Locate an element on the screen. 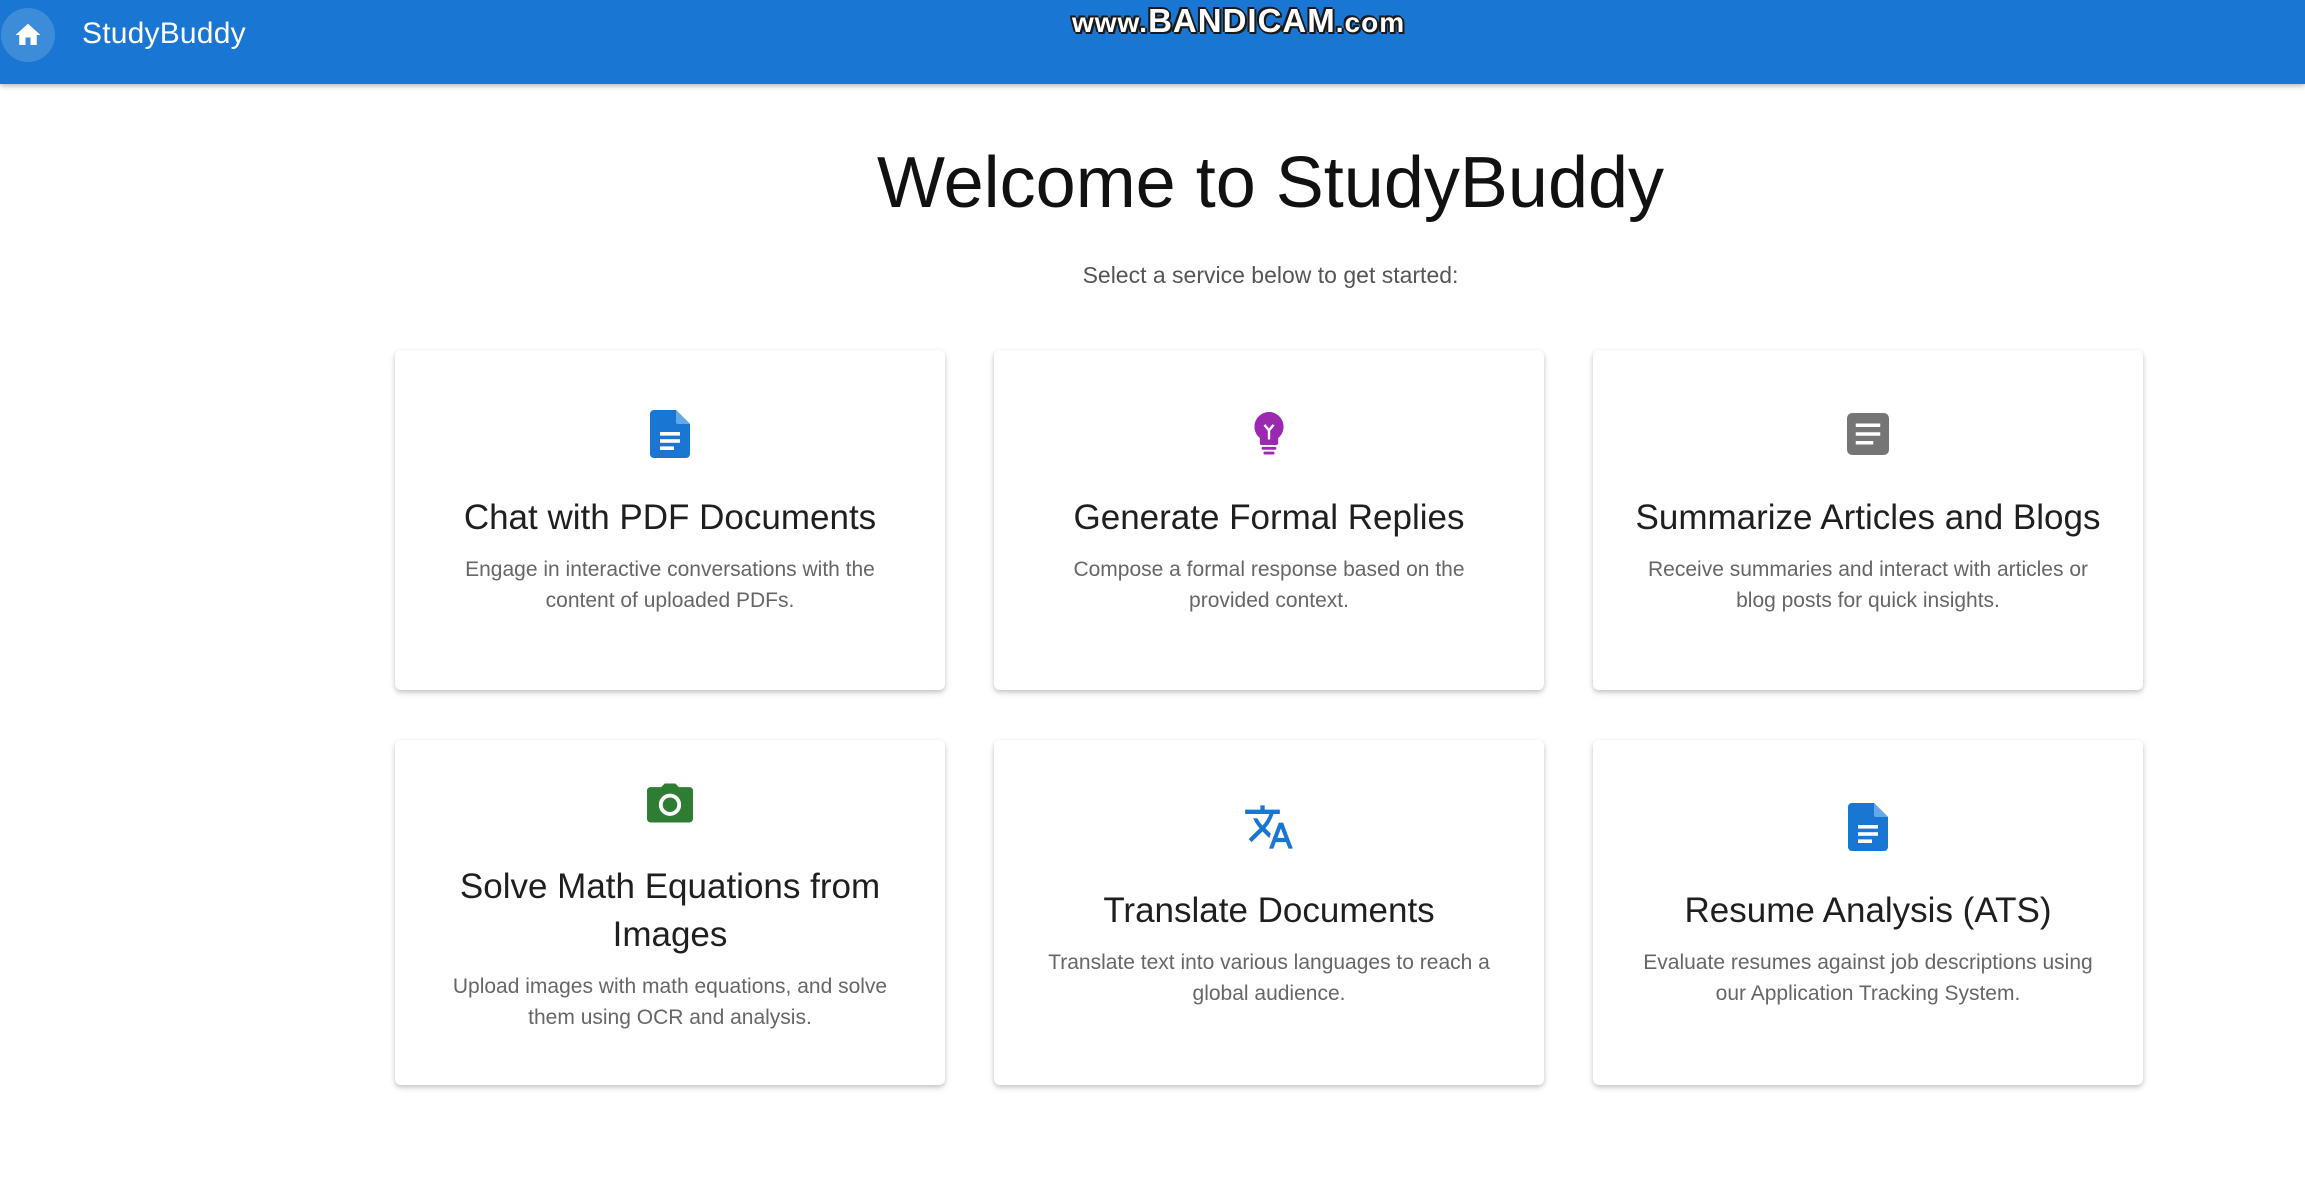 This screenshot has width=2305, height=1200. card-title: Chat with PDF Documents is located at coordinates (670, 517).